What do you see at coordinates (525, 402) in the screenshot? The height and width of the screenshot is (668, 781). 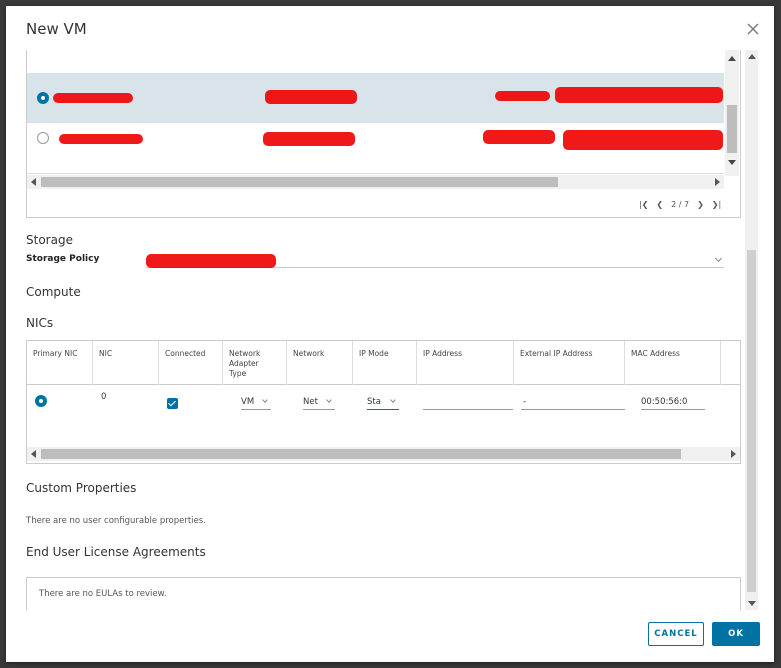 I see `external-ip-value: -` at bounding box center [525, 402].